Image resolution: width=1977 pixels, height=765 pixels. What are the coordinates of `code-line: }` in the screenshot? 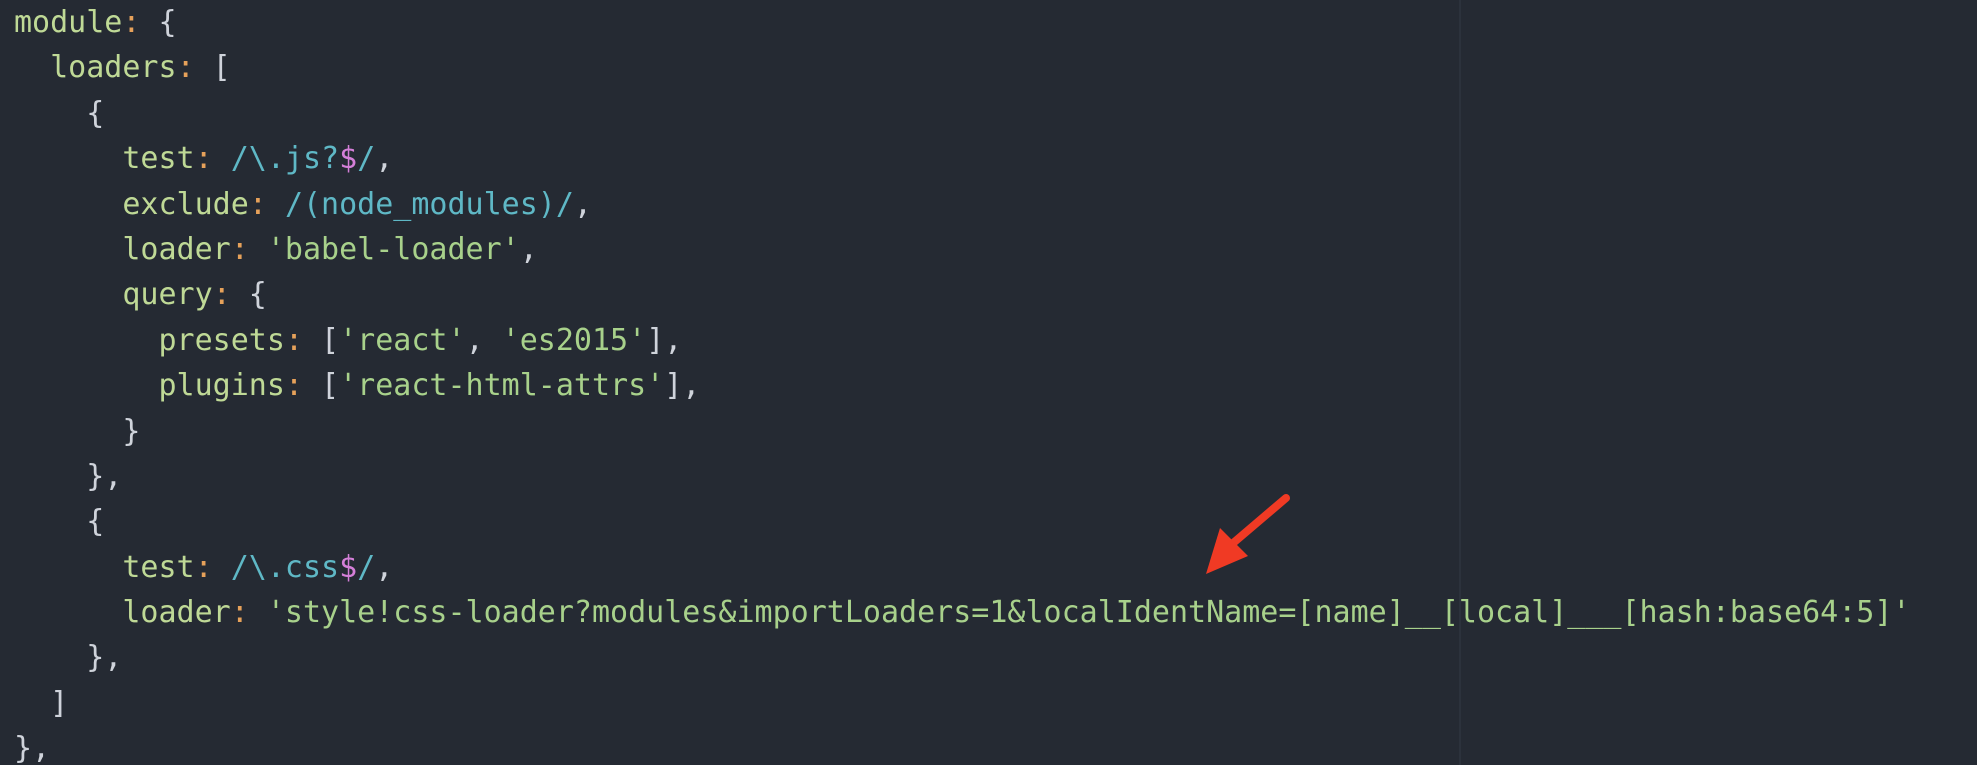 It's located at (962, 431).